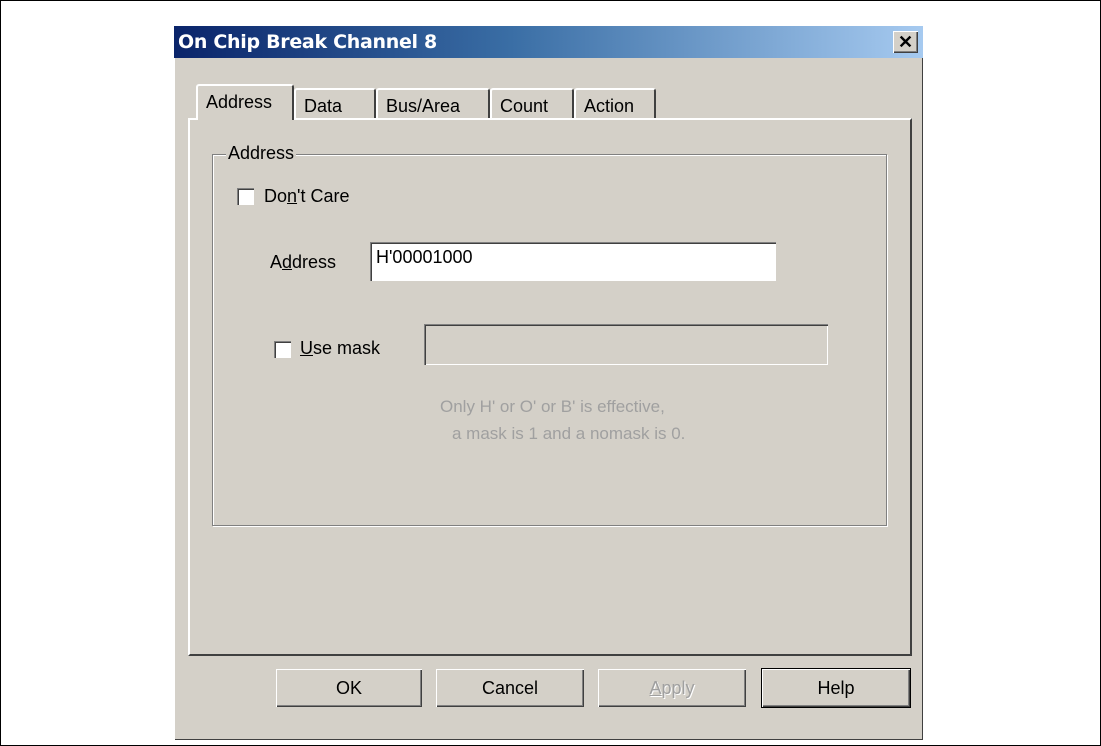  I want to click on ok-button: OK, so click(349, 688).